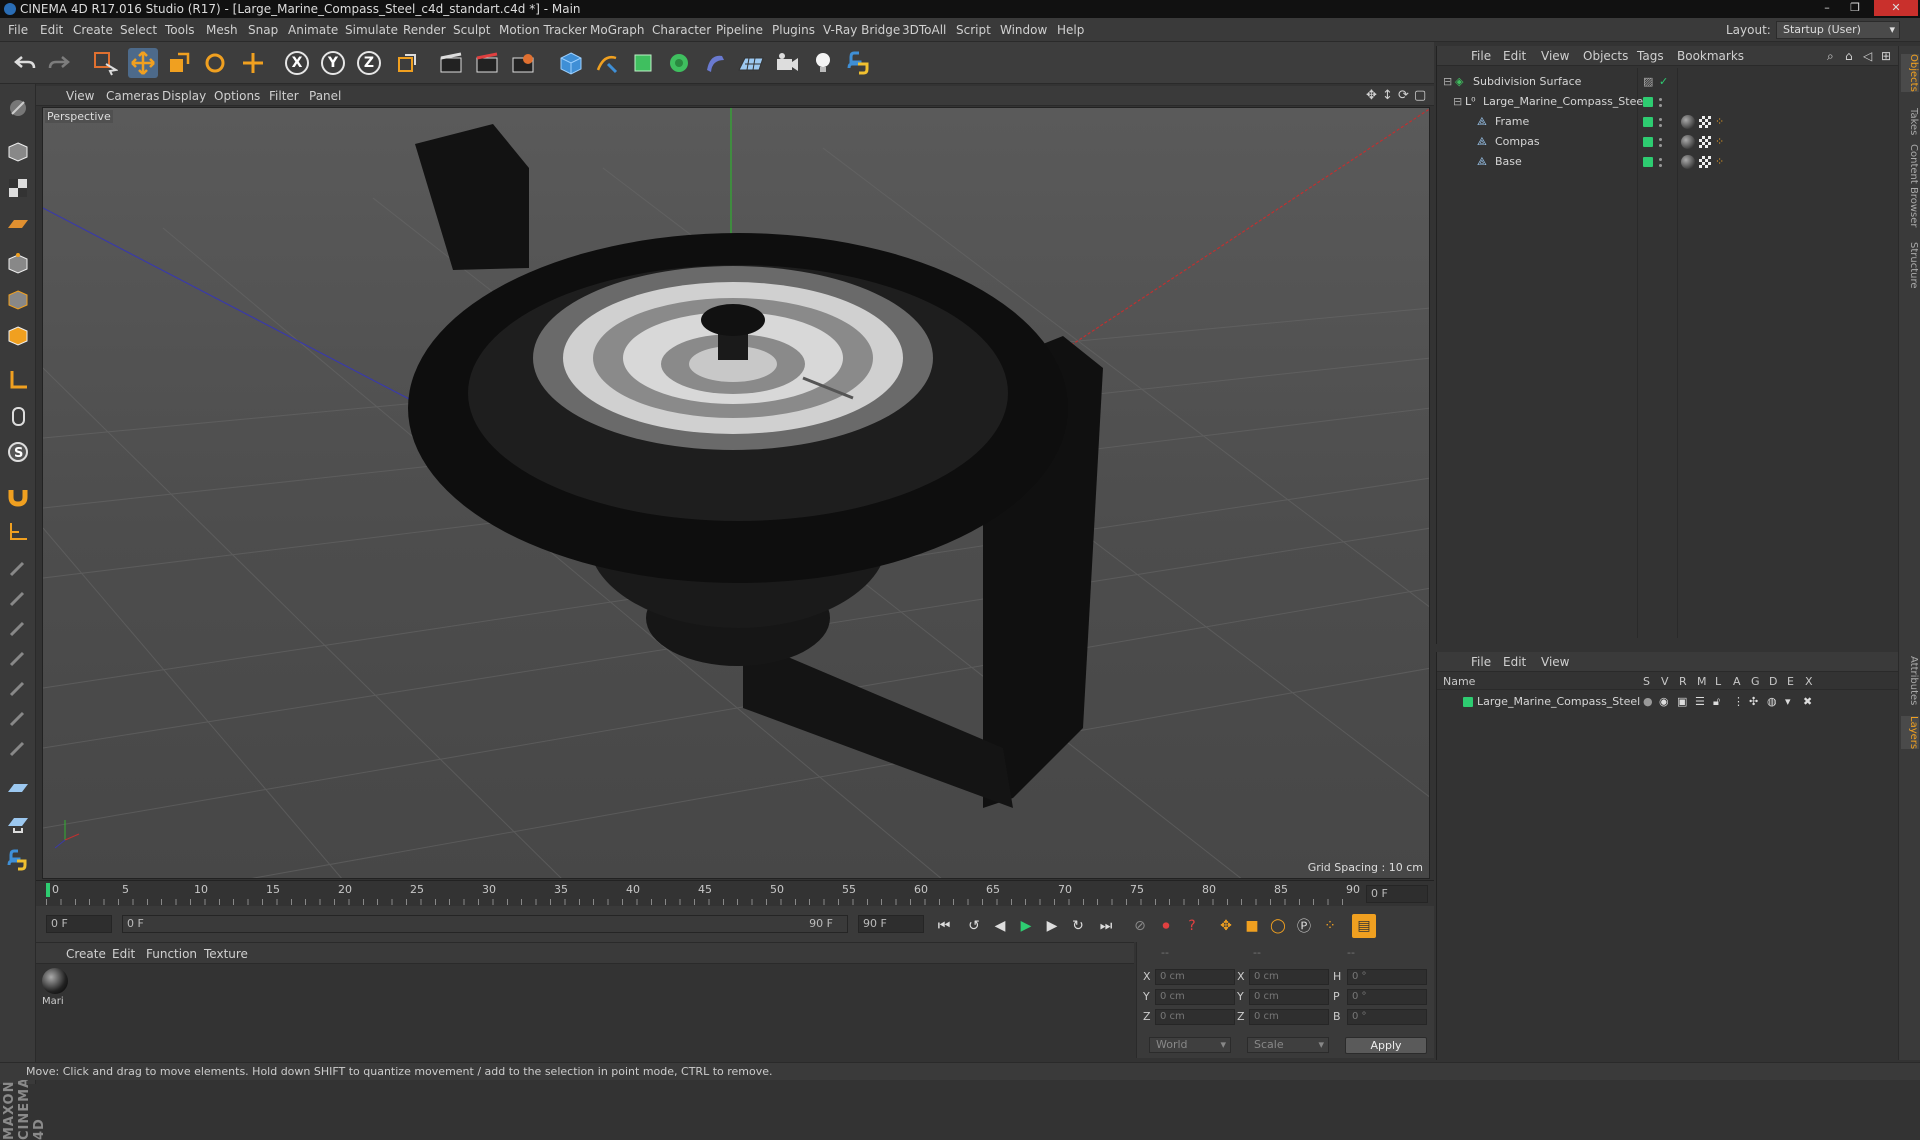 The image size is (1920, 1140). I want to click on z-axis-lock-button: Z, so click(369, 63).